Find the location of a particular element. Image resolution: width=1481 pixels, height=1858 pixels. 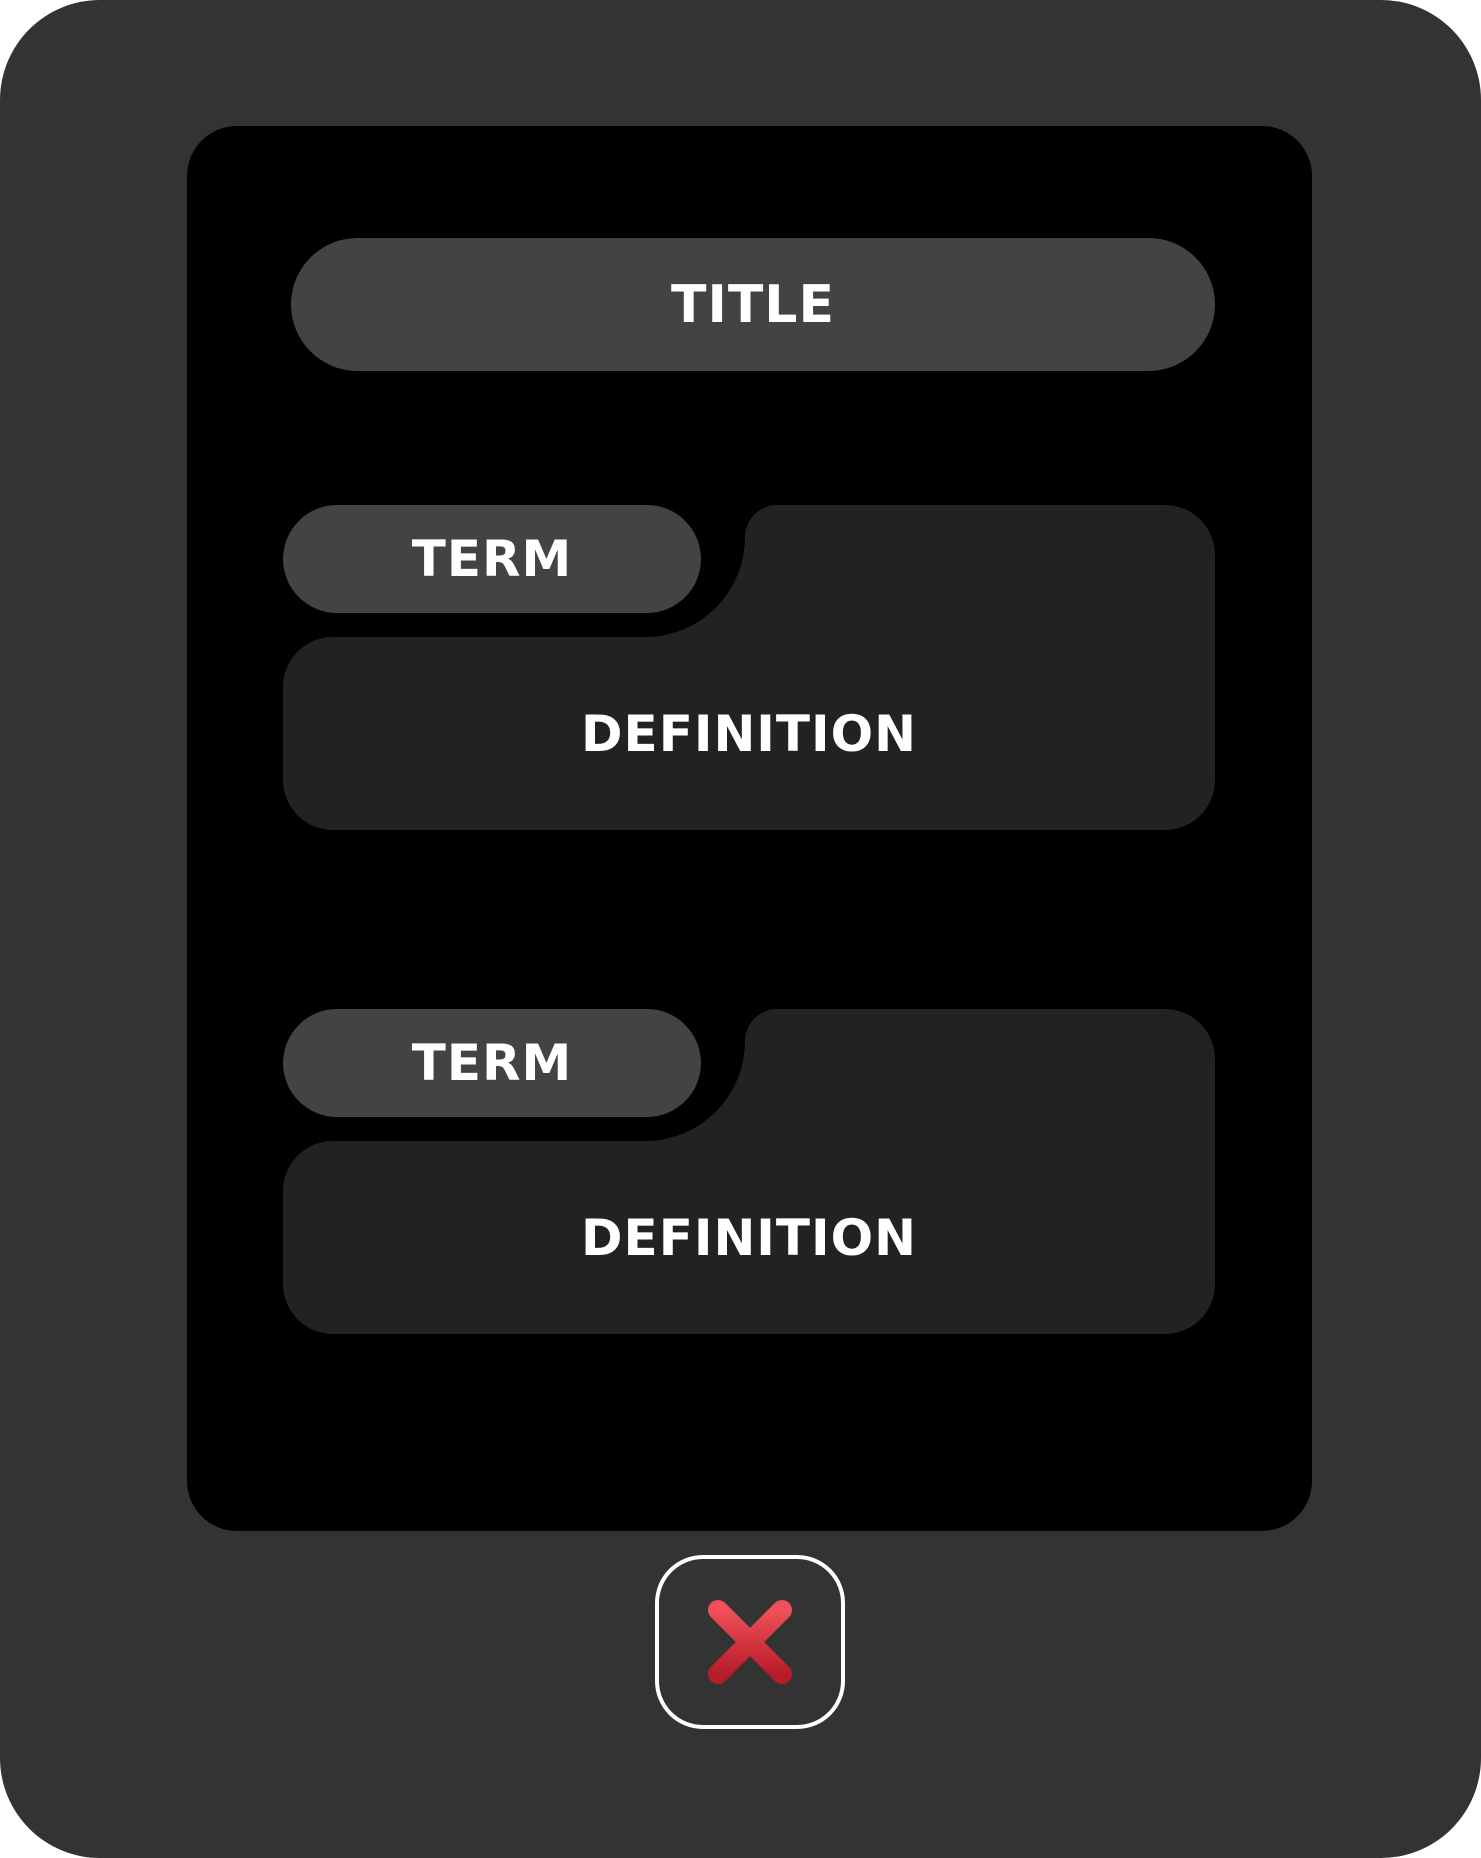

term-pill-1: TERM is located at coordinates (492, 559).